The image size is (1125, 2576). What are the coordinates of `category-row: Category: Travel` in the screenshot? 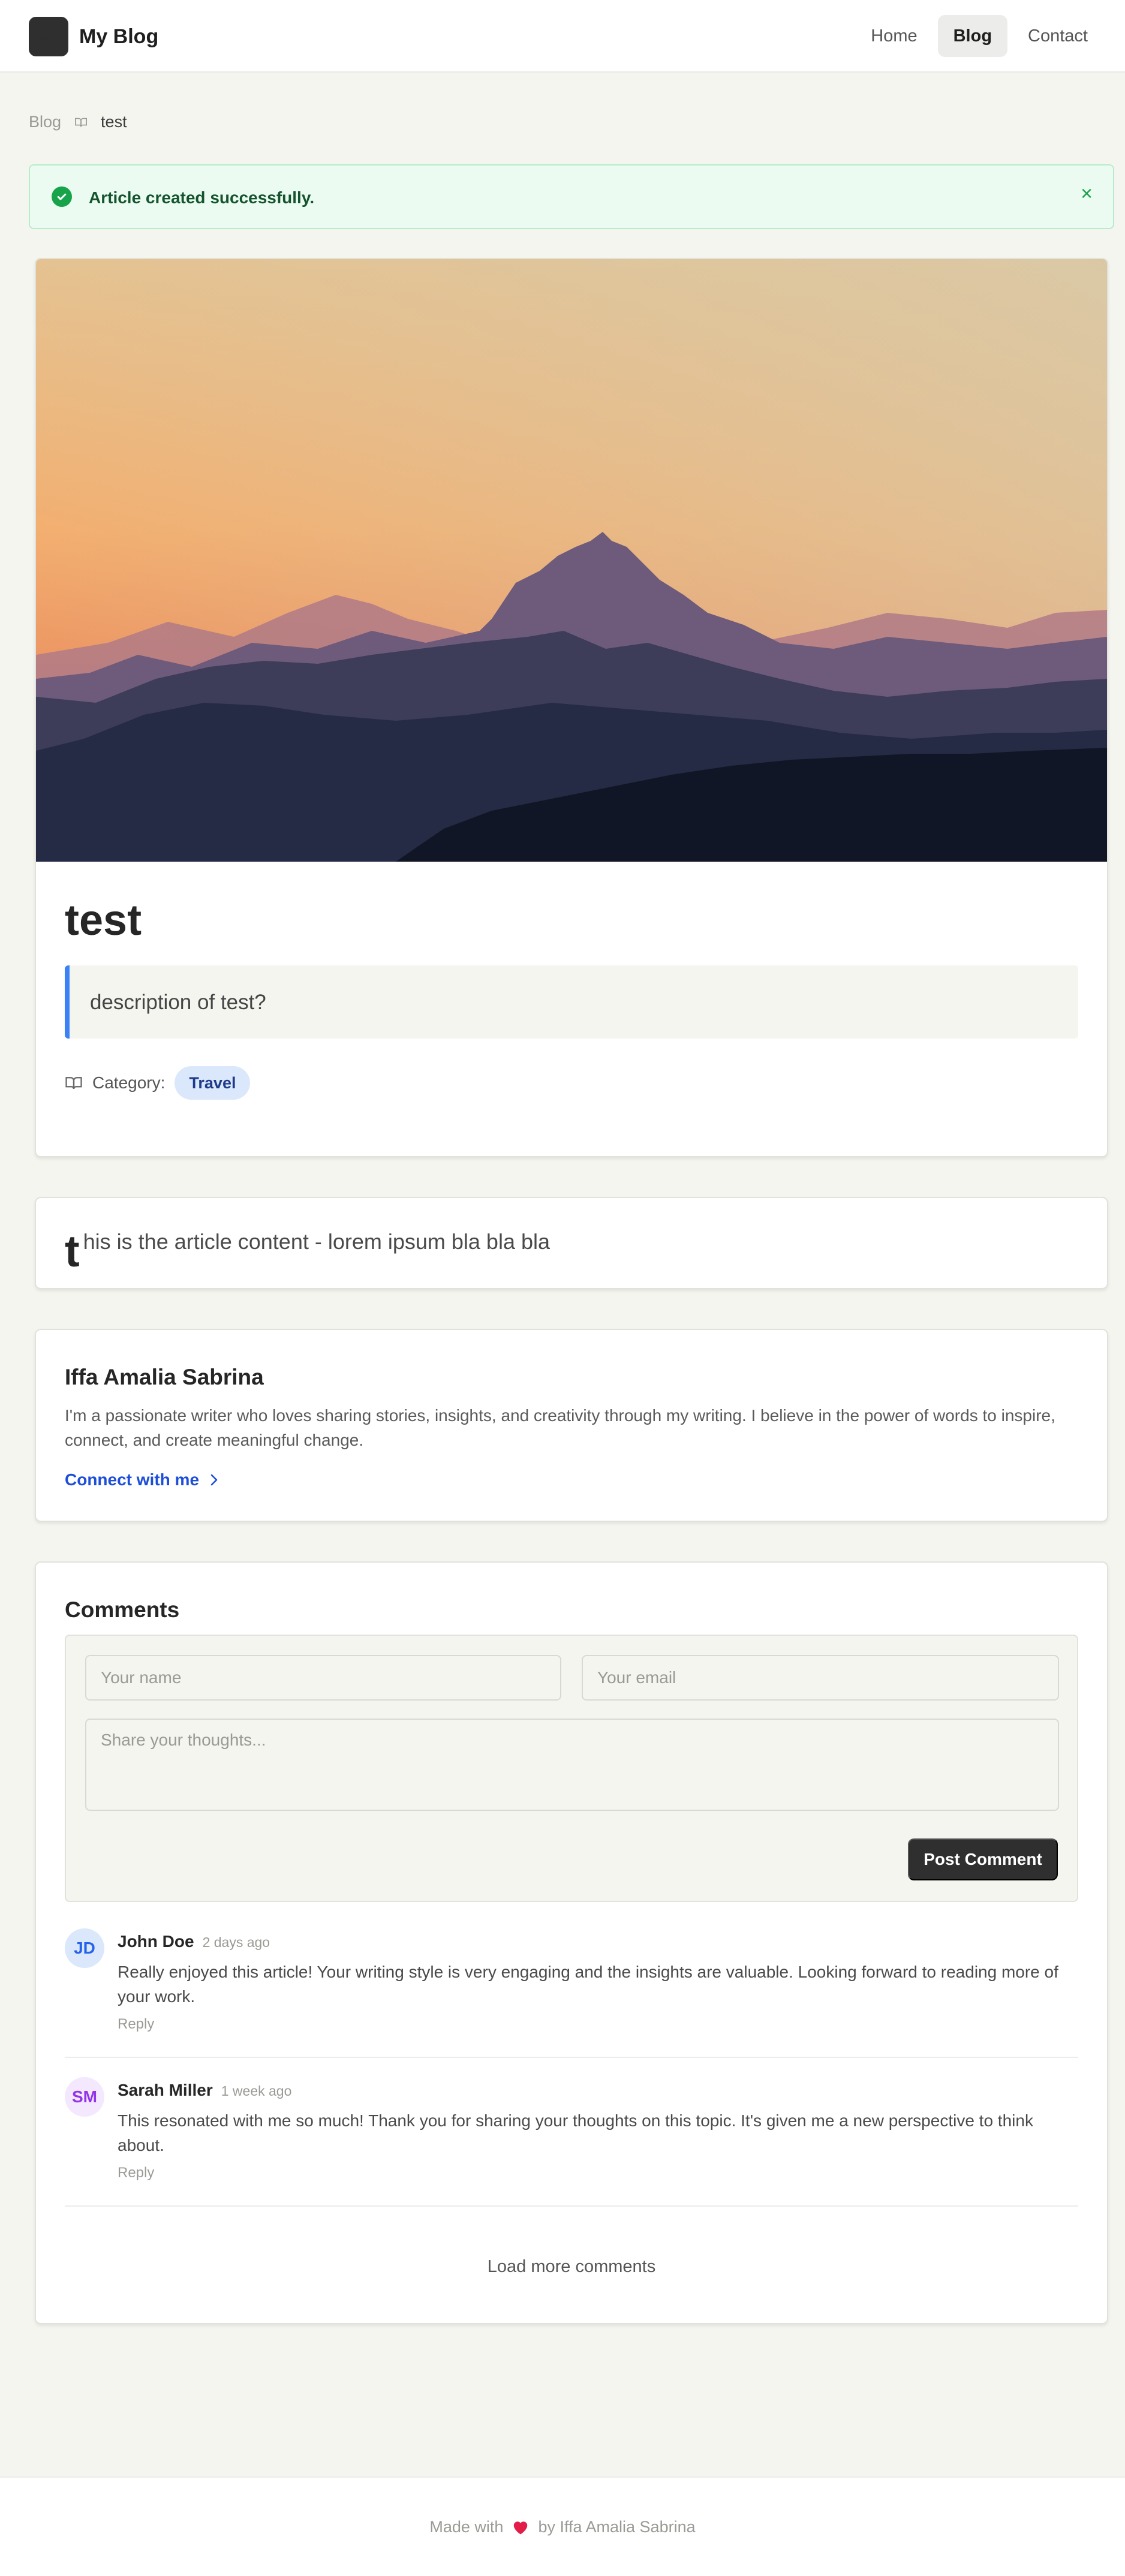 It's located at (158, 1083).